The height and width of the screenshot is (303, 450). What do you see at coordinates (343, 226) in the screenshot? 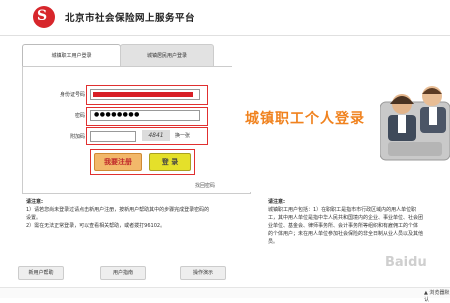
I see `notes-right-line: 业单位、基金会、律师事务所、会计事务所等组织和有雇佣工的个体` at bounding box center [343, 226].